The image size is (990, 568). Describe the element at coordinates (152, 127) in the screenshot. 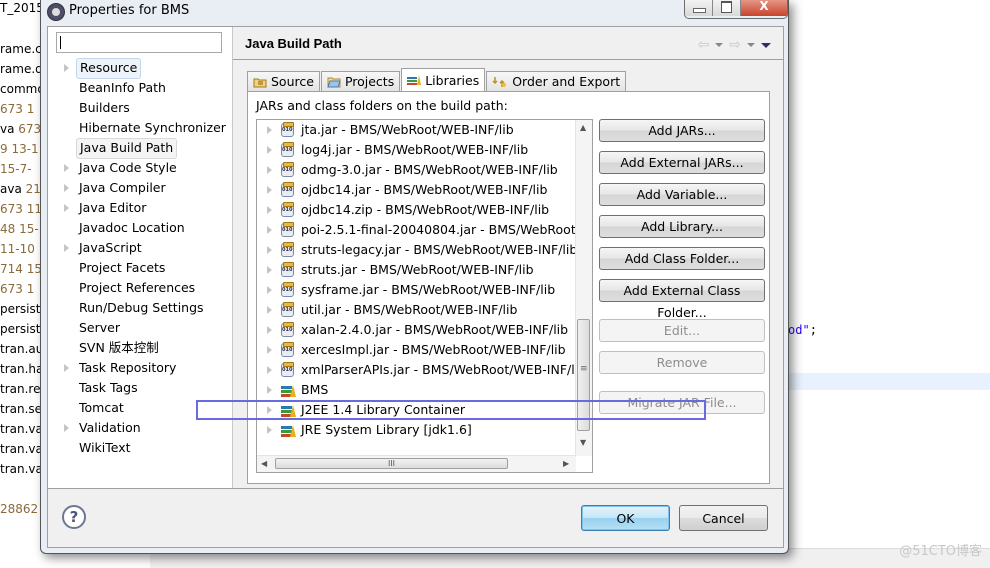

I see `tree-item: Hibernate Synchronizer` at that location.